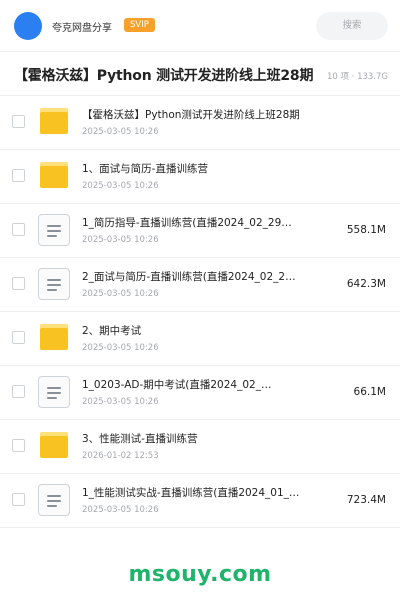 This screenshot has height=600, width=400. I want to click on header: 夸克网盘分享 SVIP 搜索, so click(200, 26).